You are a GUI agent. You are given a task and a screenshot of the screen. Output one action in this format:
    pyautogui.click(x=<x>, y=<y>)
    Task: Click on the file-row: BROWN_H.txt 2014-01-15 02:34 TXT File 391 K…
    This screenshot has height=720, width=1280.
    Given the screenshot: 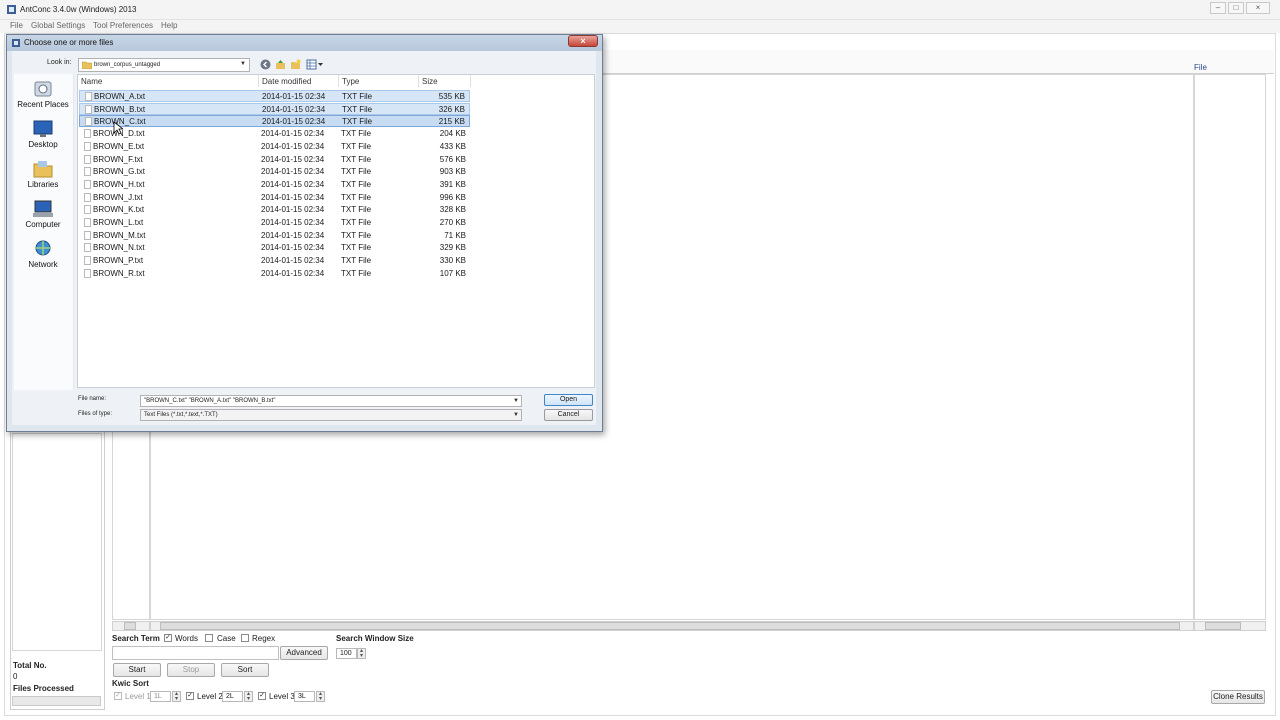 What is the action you would take?
    pyautogui.click(x=274, y=185)
    